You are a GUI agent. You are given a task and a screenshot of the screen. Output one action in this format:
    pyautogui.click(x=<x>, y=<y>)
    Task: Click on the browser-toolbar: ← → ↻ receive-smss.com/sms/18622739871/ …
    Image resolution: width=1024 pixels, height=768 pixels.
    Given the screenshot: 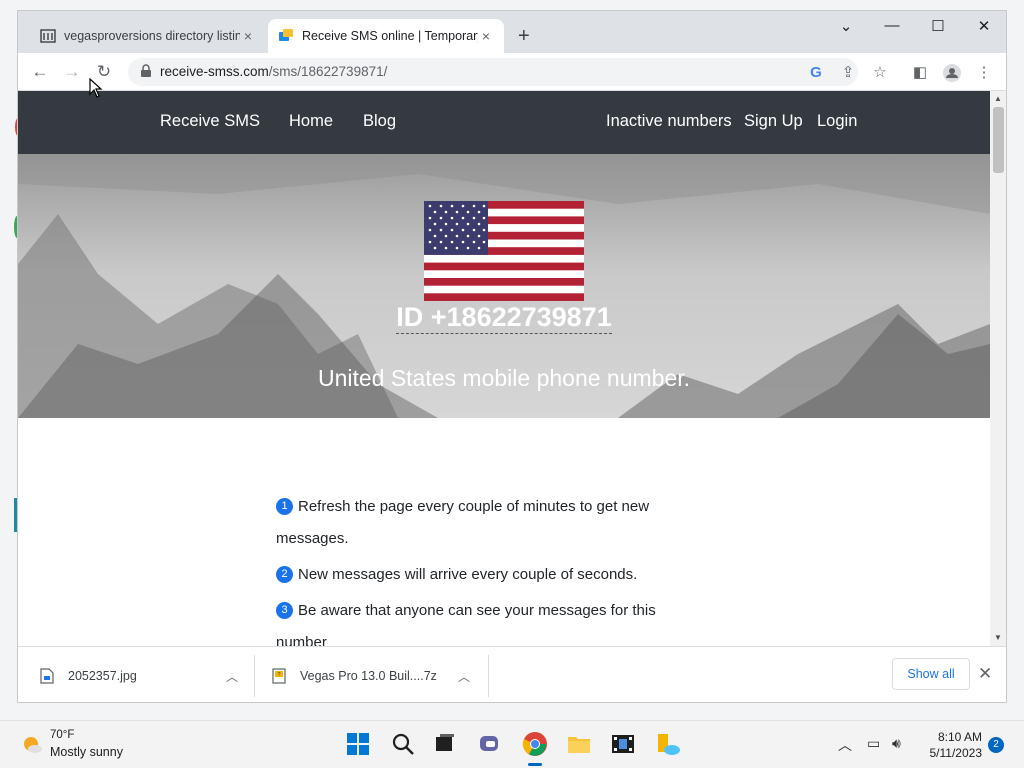 What is the action you would take?
    pyautogui.click(x=512, y=72)
    